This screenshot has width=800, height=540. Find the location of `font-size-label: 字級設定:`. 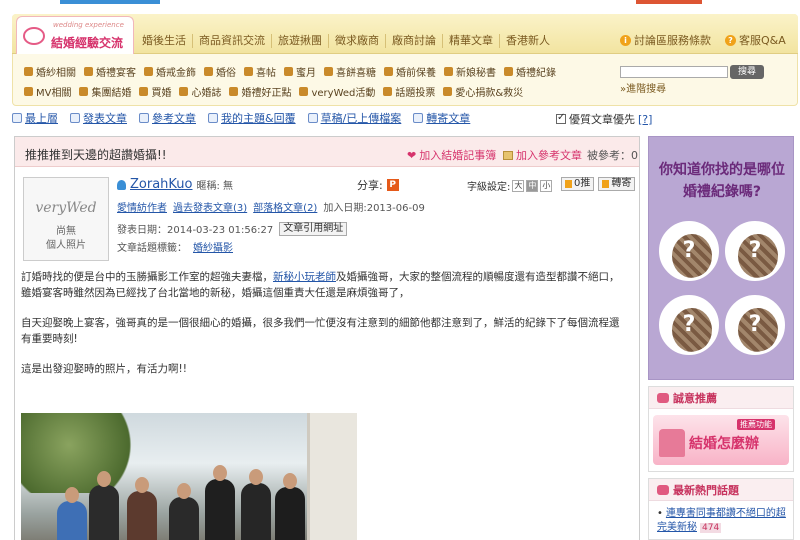

font-size-label: 字級設定: is located at coordinates (489, 187).